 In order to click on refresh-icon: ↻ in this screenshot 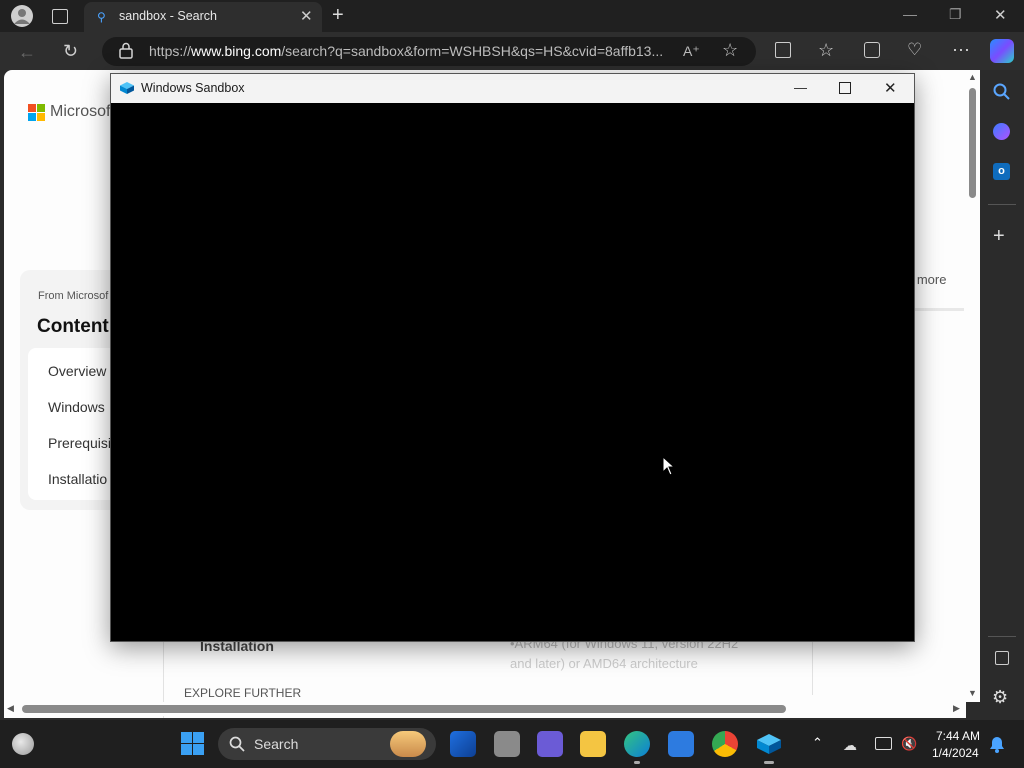, I will do `click(70, 51)`.